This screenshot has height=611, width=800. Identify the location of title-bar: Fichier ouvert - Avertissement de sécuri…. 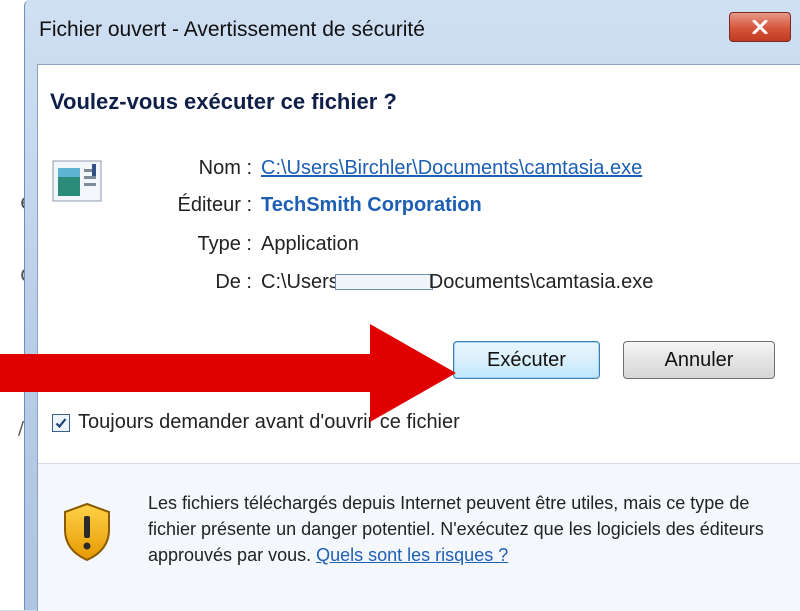
(412, 32).